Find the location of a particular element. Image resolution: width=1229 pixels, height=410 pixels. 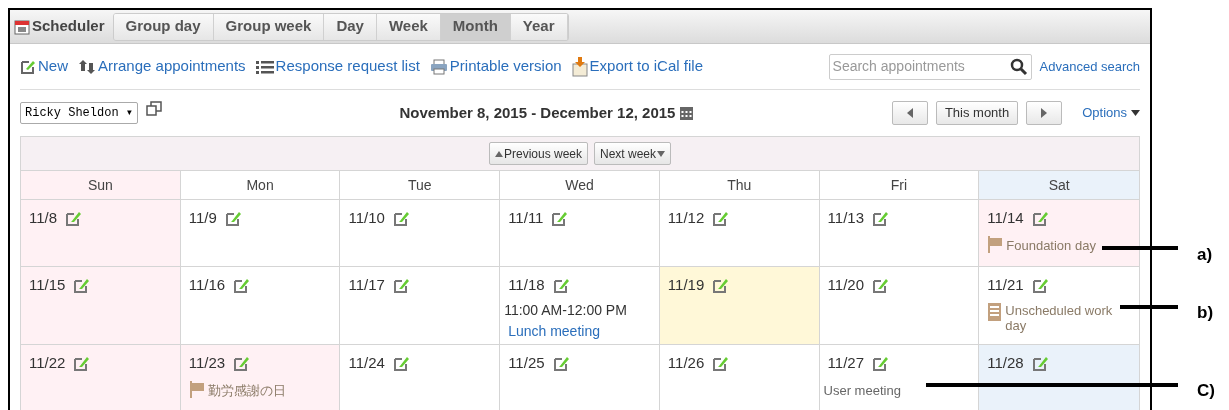

view-tab: Group day is located at coordinates (163, 26).